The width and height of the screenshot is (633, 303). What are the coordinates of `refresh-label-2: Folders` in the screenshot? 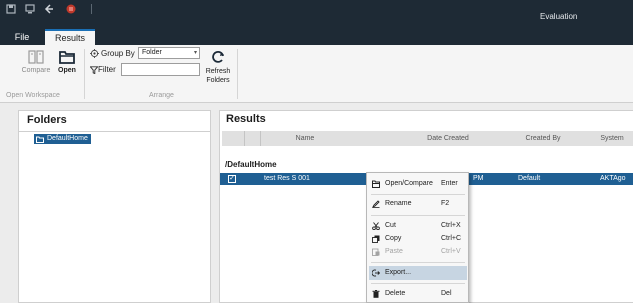 It's located at (218, 80).